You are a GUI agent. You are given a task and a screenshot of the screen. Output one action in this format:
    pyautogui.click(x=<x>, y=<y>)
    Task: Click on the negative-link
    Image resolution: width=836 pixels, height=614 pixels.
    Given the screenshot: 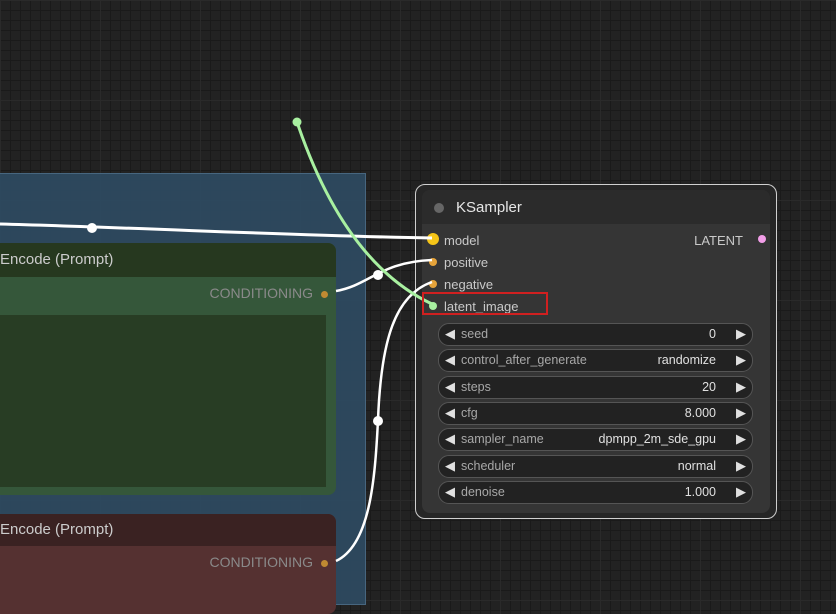 What is the action you would take?
    pyautogui.click(x=384, y=421)
    